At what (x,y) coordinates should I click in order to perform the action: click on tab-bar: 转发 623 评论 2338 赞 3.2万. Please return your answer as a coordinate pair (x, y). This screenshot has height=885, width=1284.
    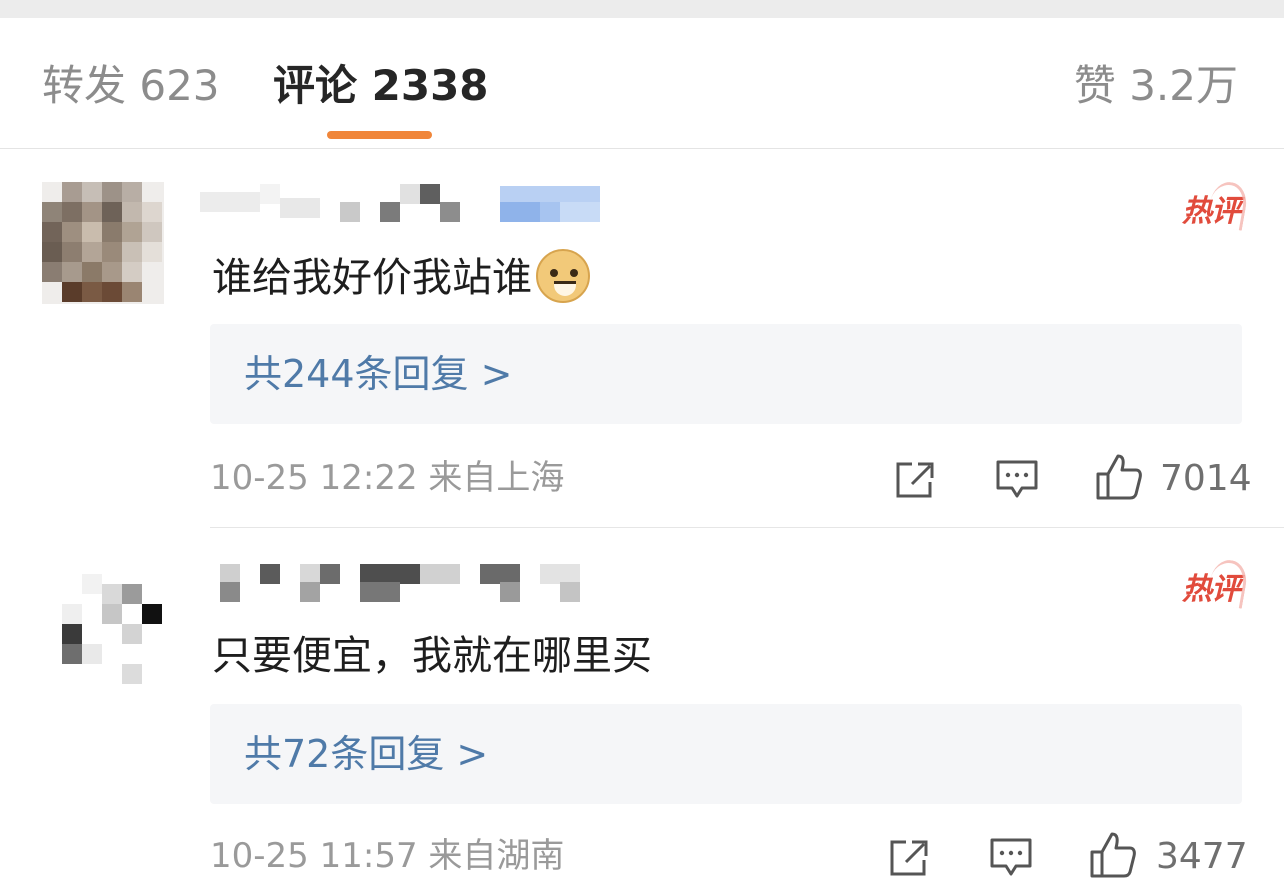
    Looking at the image, I should click on (642, 83).